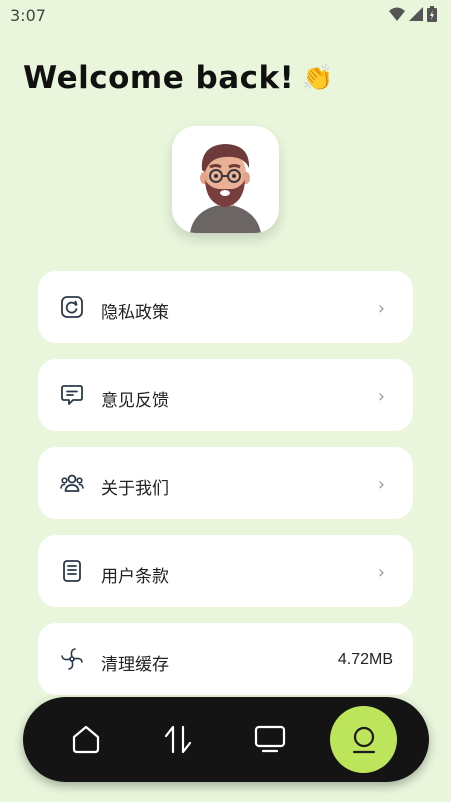 The image size is (451, 802). Describe the element at coordinates (72, 571) in the screenshot. I see `document-icon` at that location.